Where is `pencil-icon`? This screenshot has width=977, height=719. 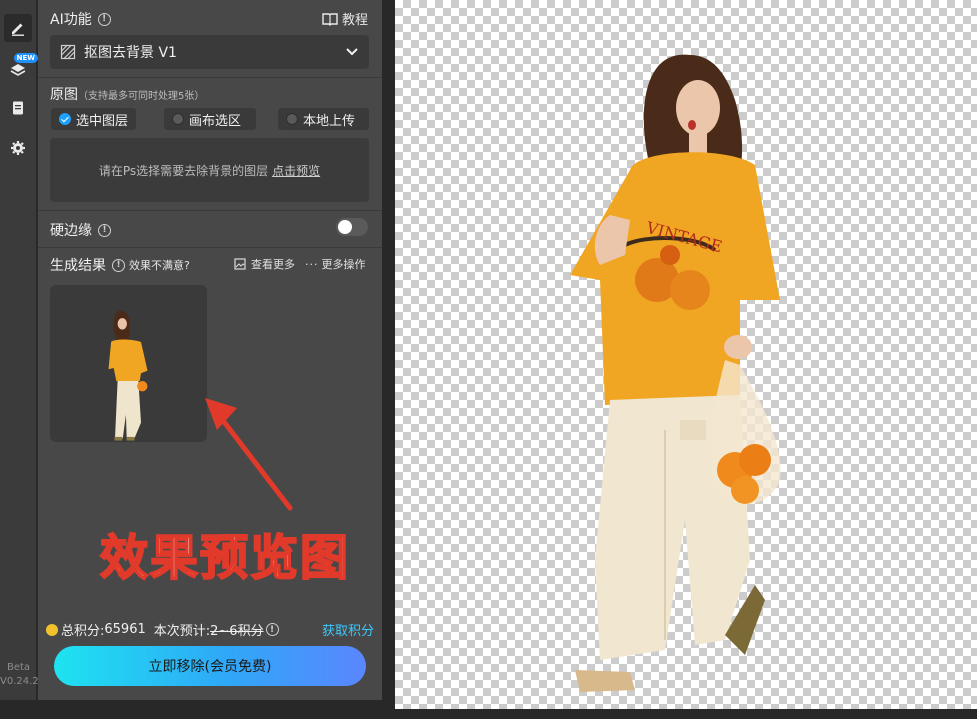 pencil-icon is located at coordinates (18, 29).